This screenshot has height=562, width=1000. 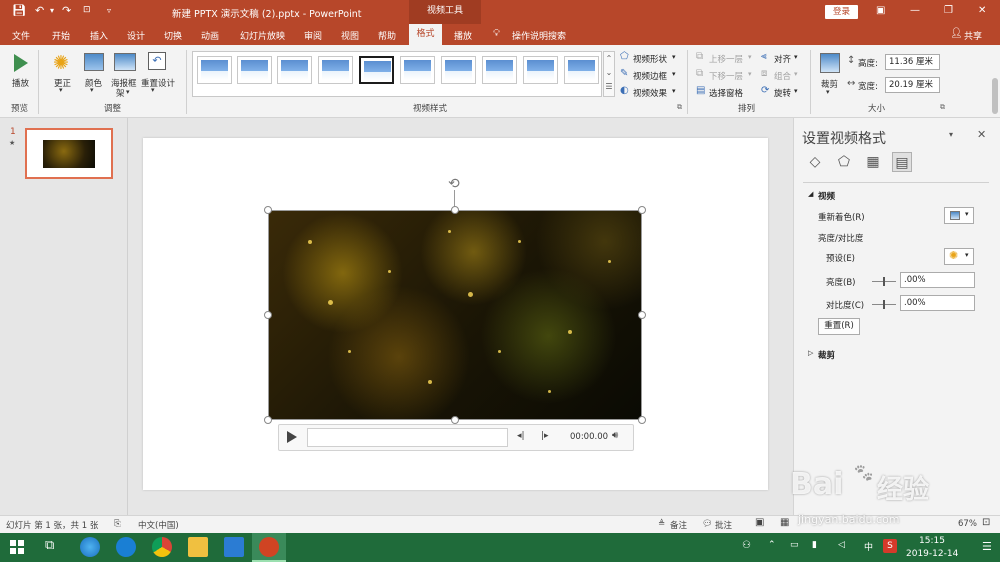 What do you see at coordinates (772, 545) in the screenshot?
I see `tray-expand-icon: ⌃` at bounding box center [772, 545].